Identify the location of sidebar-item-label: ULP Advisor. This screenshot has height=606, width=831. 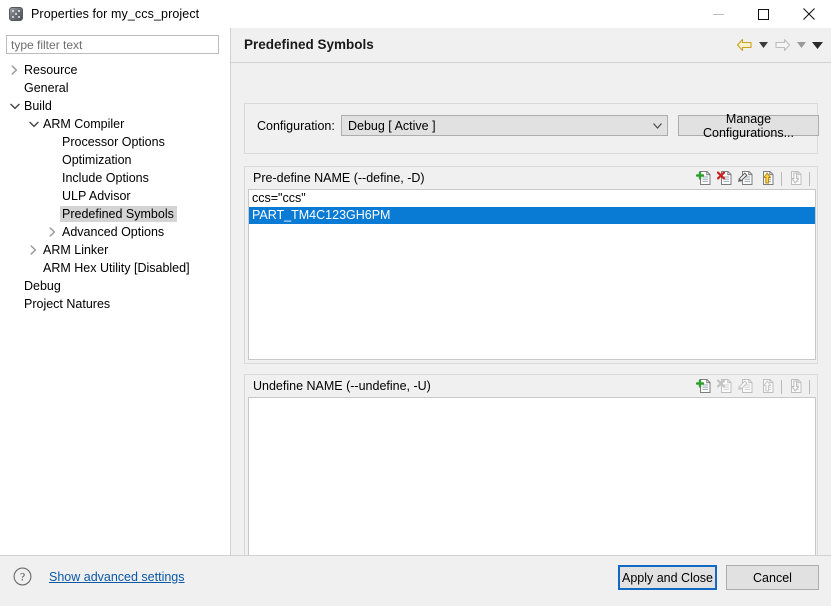
(96, 196).